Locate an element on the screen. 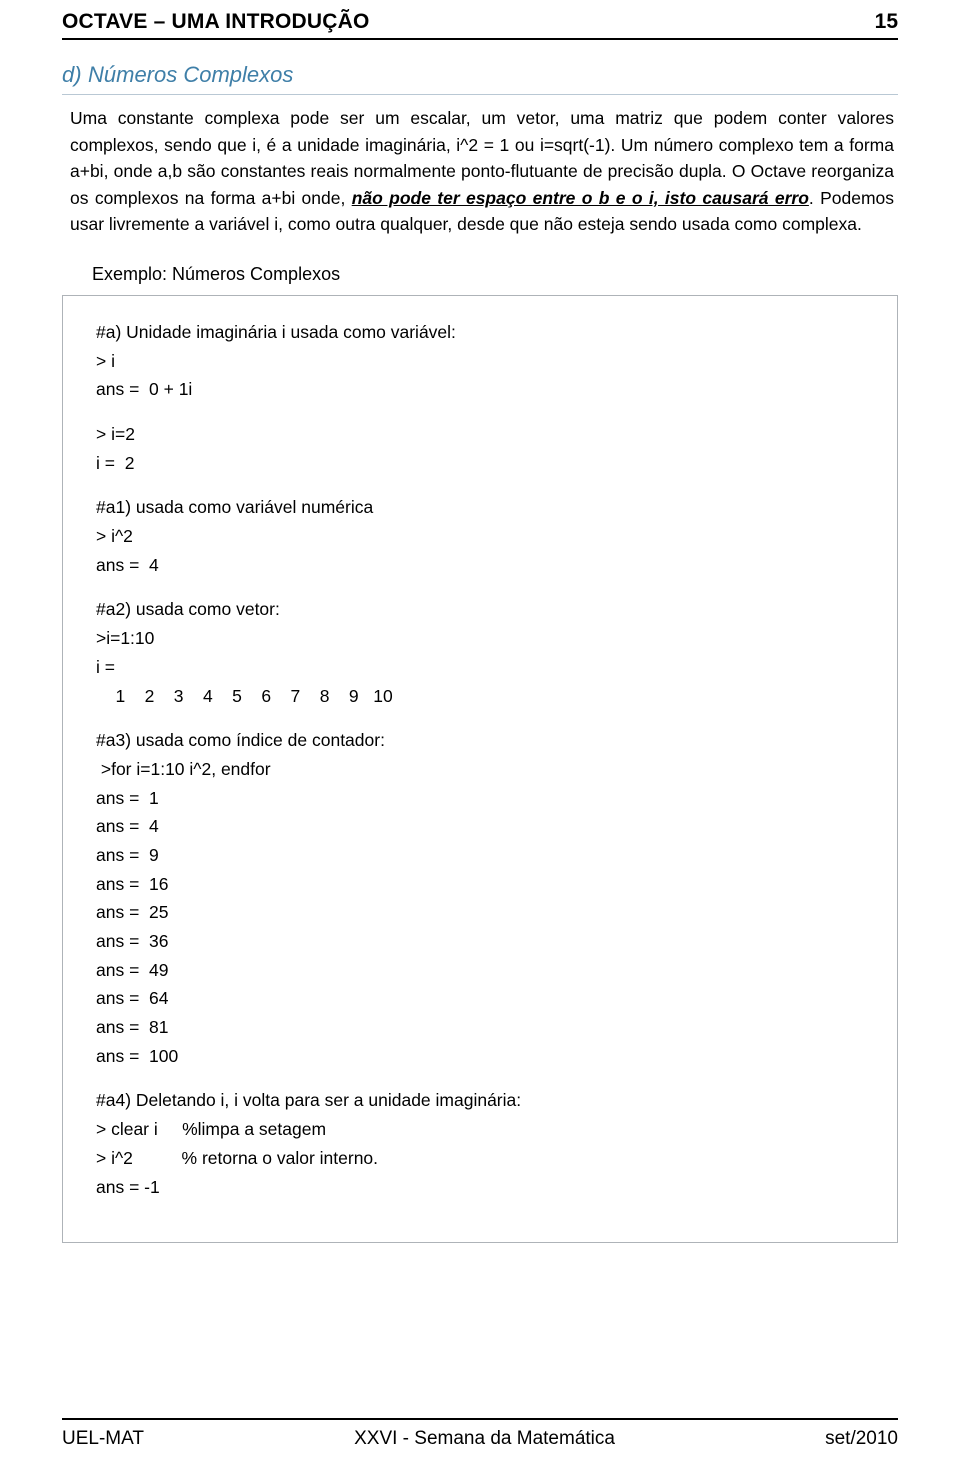  code-line: #a2) usada como vetor: is located at coordinates (188, 609).